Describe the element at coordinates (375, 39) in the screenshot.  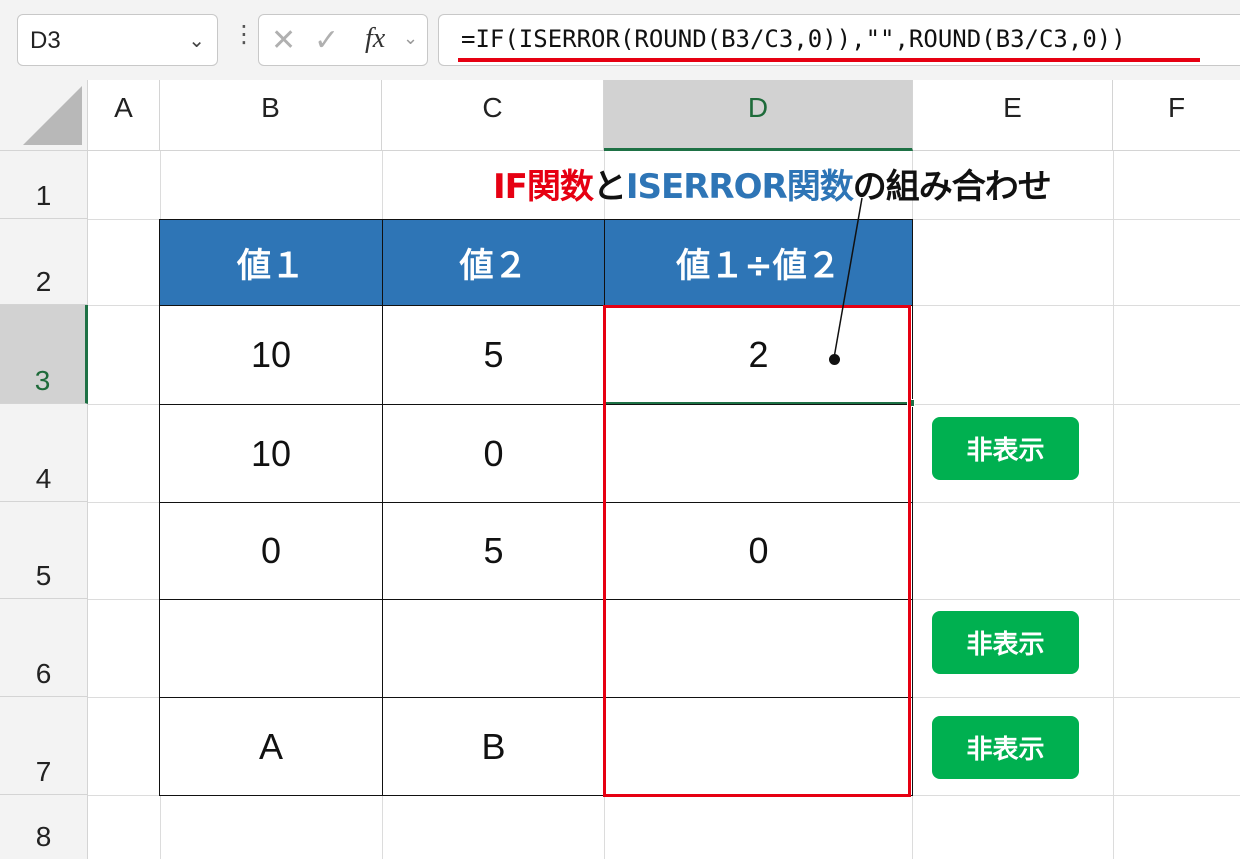
I see `insert-function-icon: fx` at that location.